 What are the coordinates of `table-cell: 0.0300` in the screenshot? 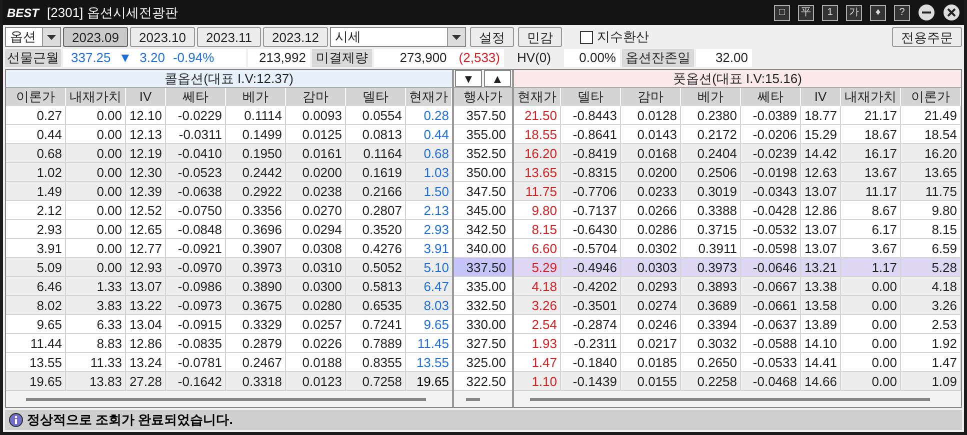 It's located at (316, 286).